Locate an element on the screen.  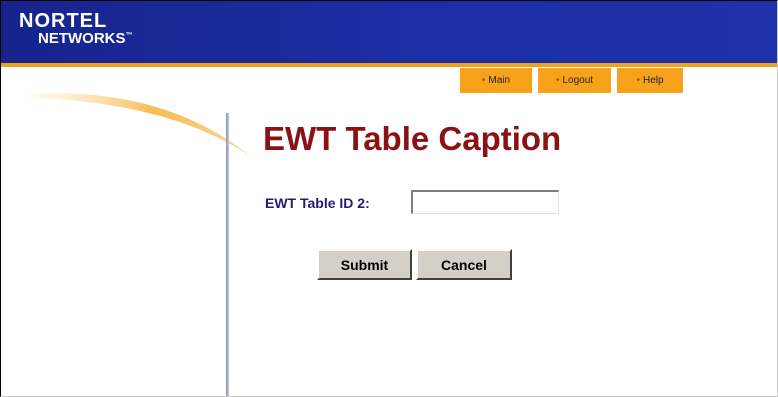
logo-line2-text: NETWORKS is located at coordinates (82, 38).